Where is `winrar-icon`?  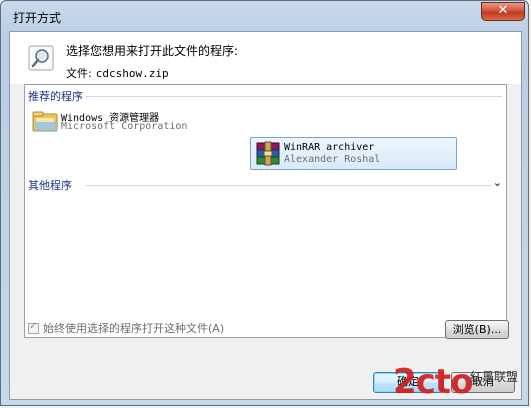 winrar-icon is located at coordinates (268, 153).